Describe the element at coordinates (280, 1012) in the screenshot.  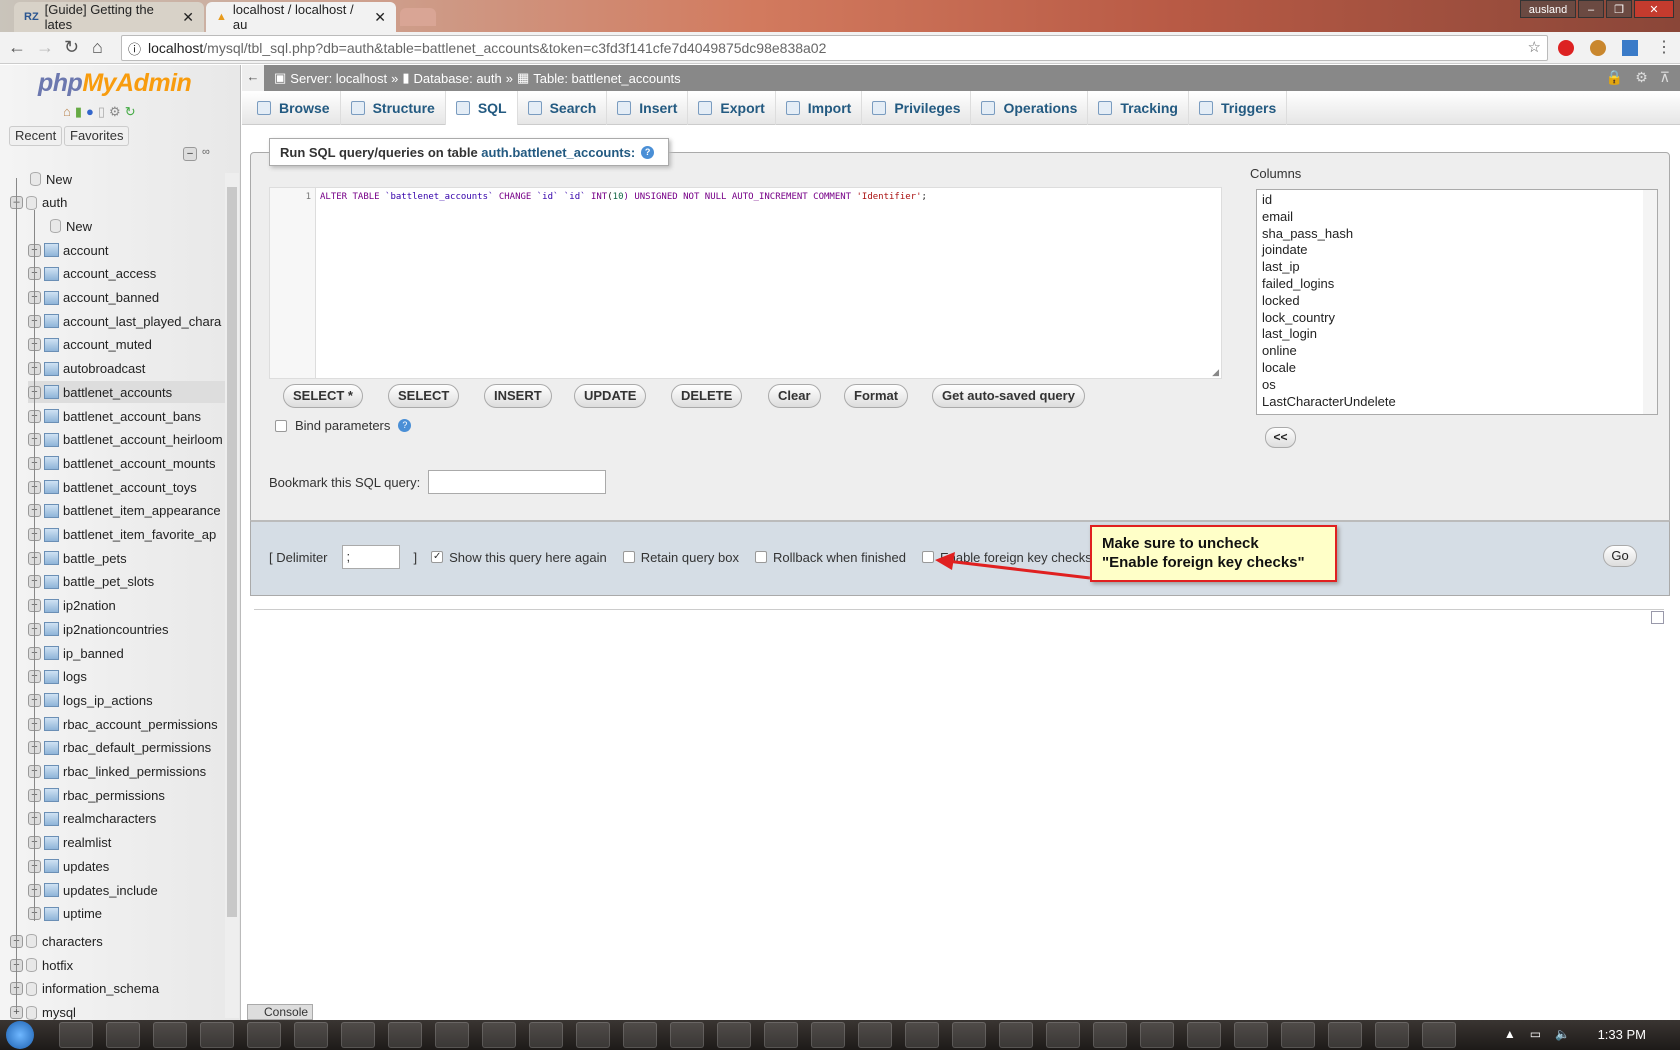
I see `console-tab: Console` at that location.